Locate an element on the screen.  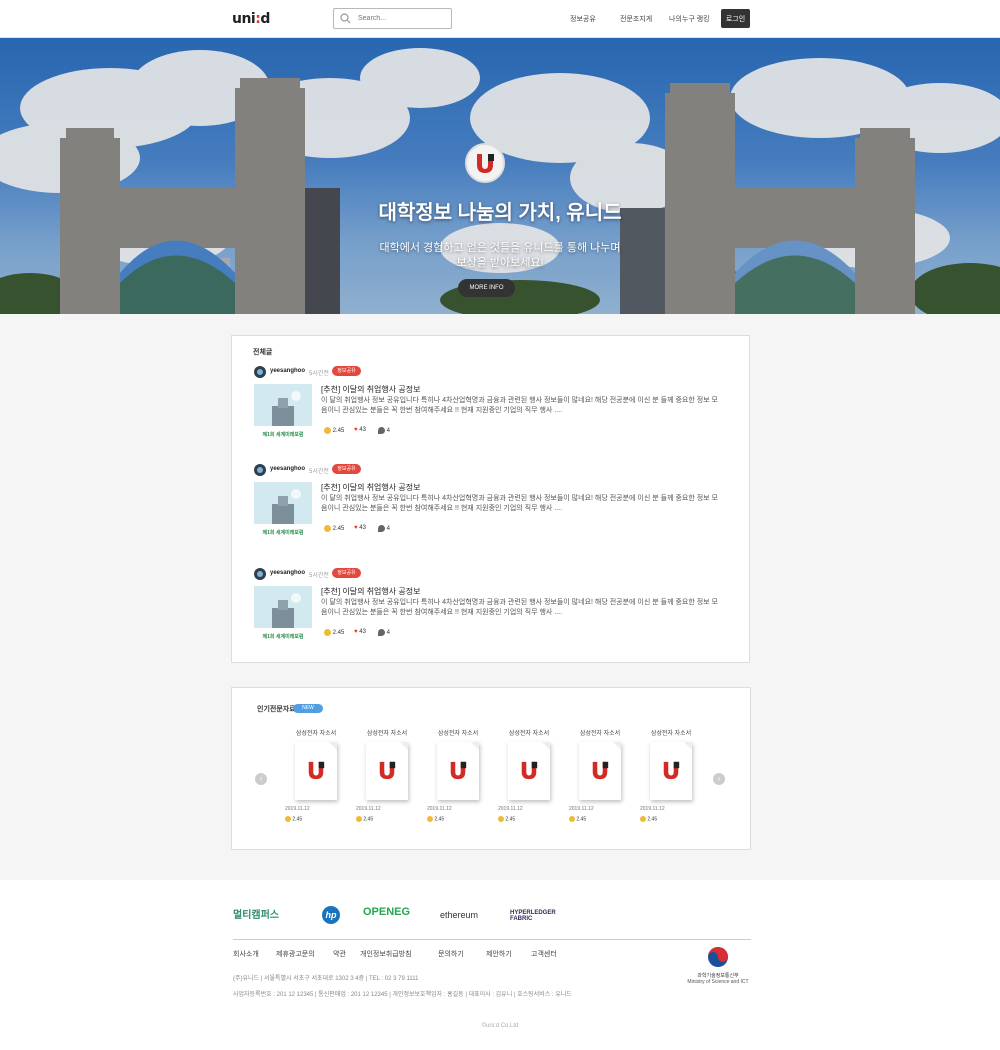
footer-link: 제안하기 is located at coordinates (499, 954).